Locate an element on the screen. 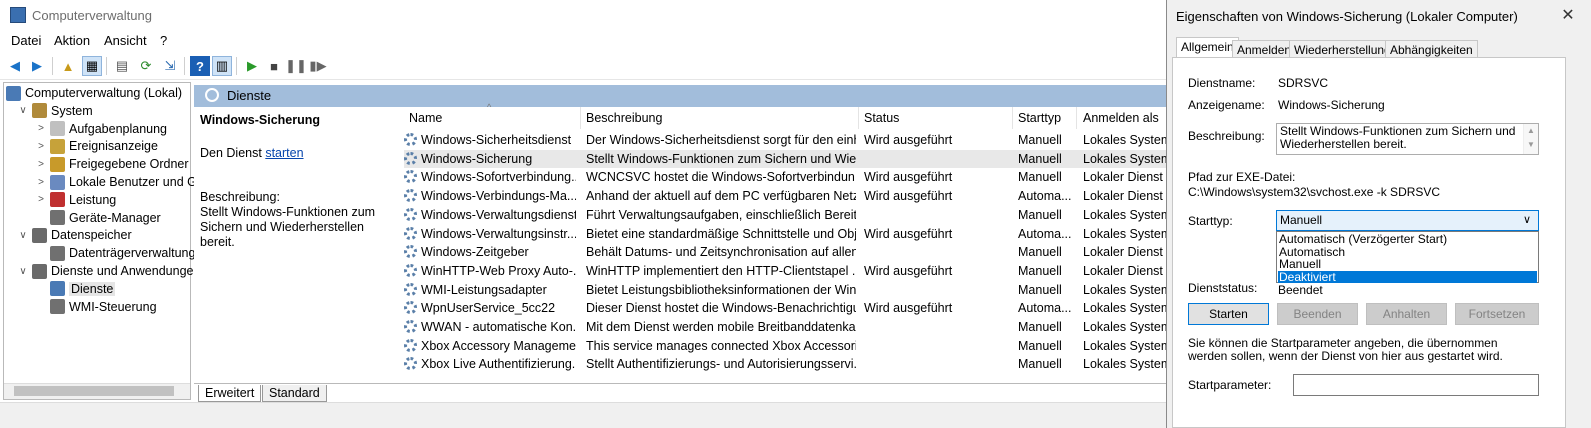 The image size is (1591, 428). tree-item: > Ereignisanzeige is located at coordinates (97, 146).